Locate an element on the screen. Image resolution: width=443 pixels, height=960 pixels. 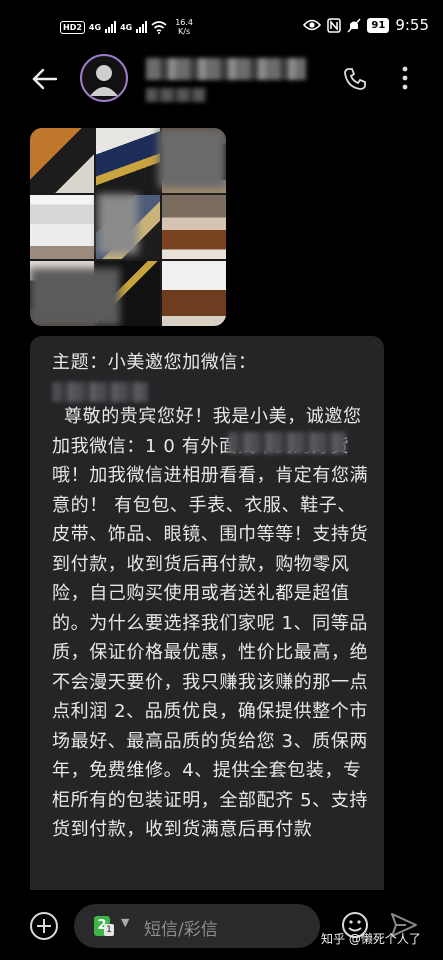
person-icon is located at coordinates (104, 80).